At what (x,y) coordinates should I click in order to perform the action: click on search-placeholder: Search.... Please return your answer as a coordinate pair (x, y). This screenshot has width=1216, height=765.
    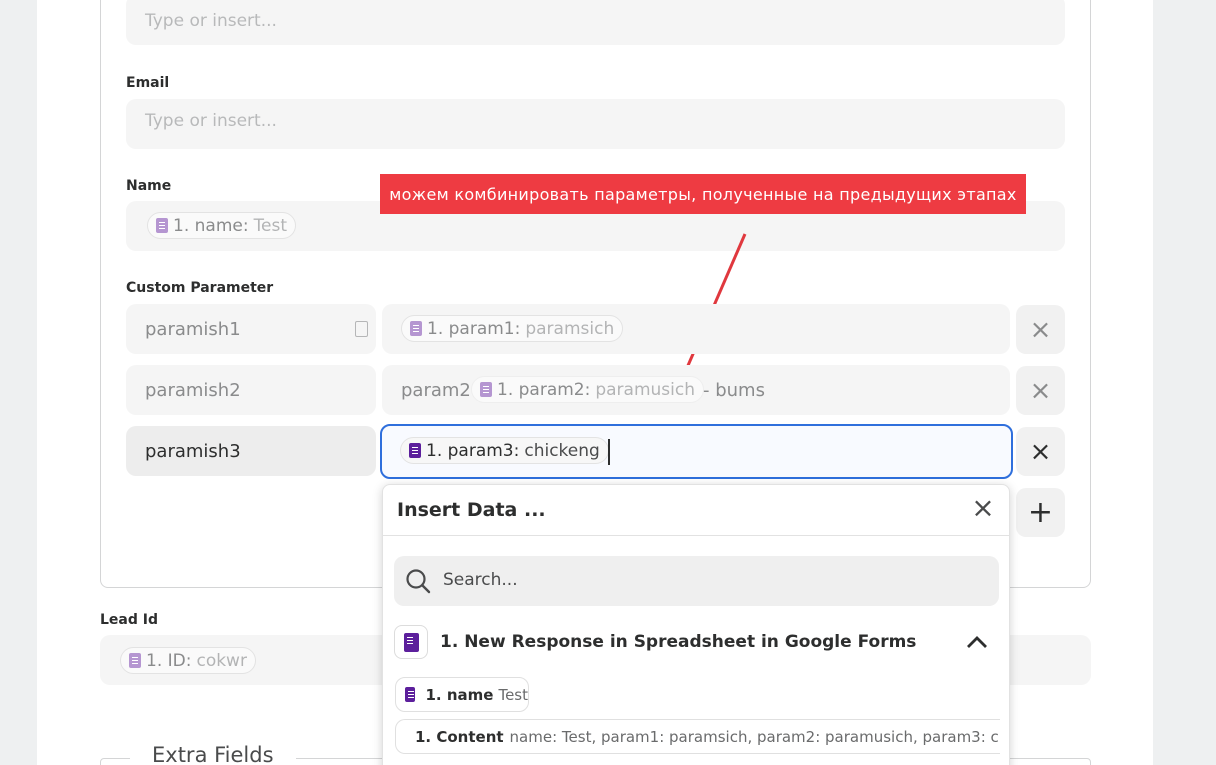
    Looking at the image, I should click on (480, 580).